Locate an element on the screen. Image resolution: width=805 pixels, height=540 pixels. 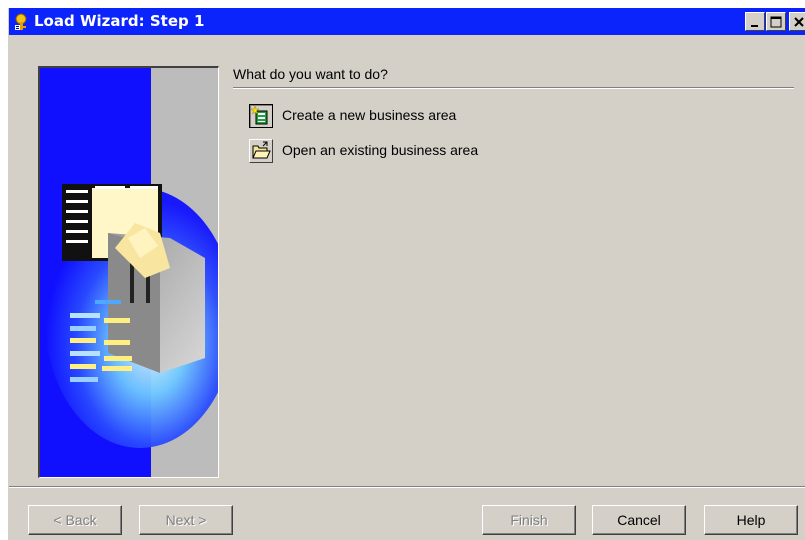
wizard-icon is located at coordinates (22, 22).